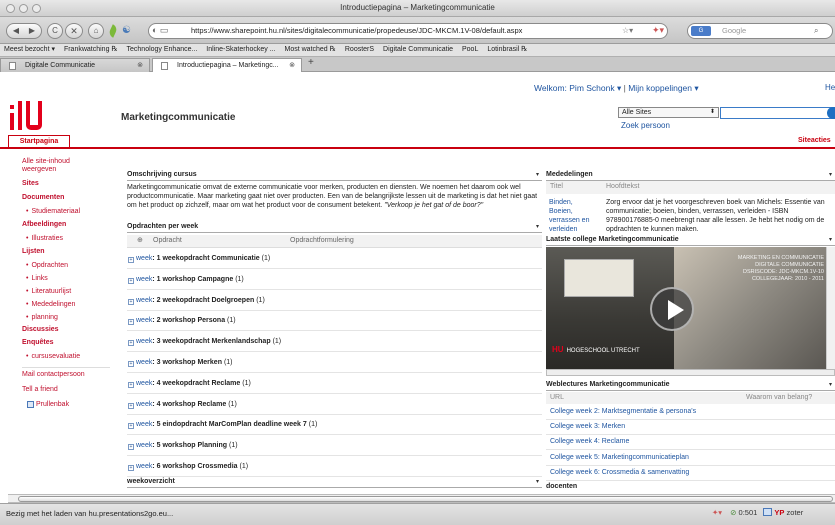 The image size is (835, 525). I want to click on new-tab-icon: +, so click(311, 62).